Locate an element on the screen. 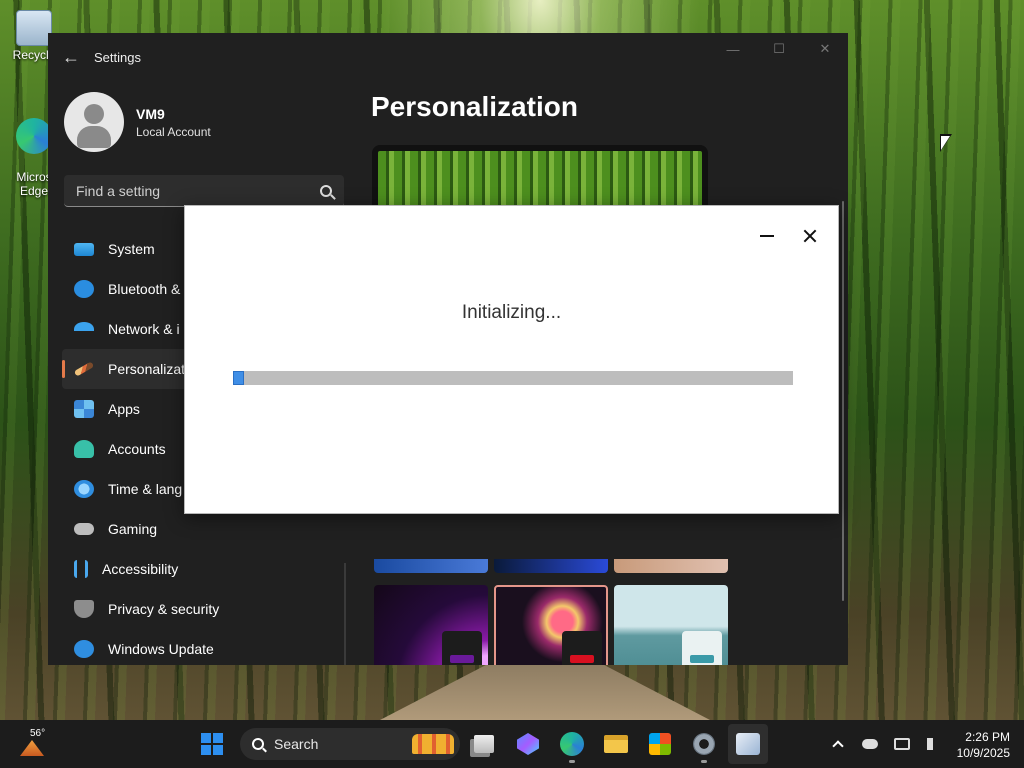 Image resolution: width=1024 pixels, height=768 pixels. clock-date: 10/9/2025 is located at coordinates (983, 753).